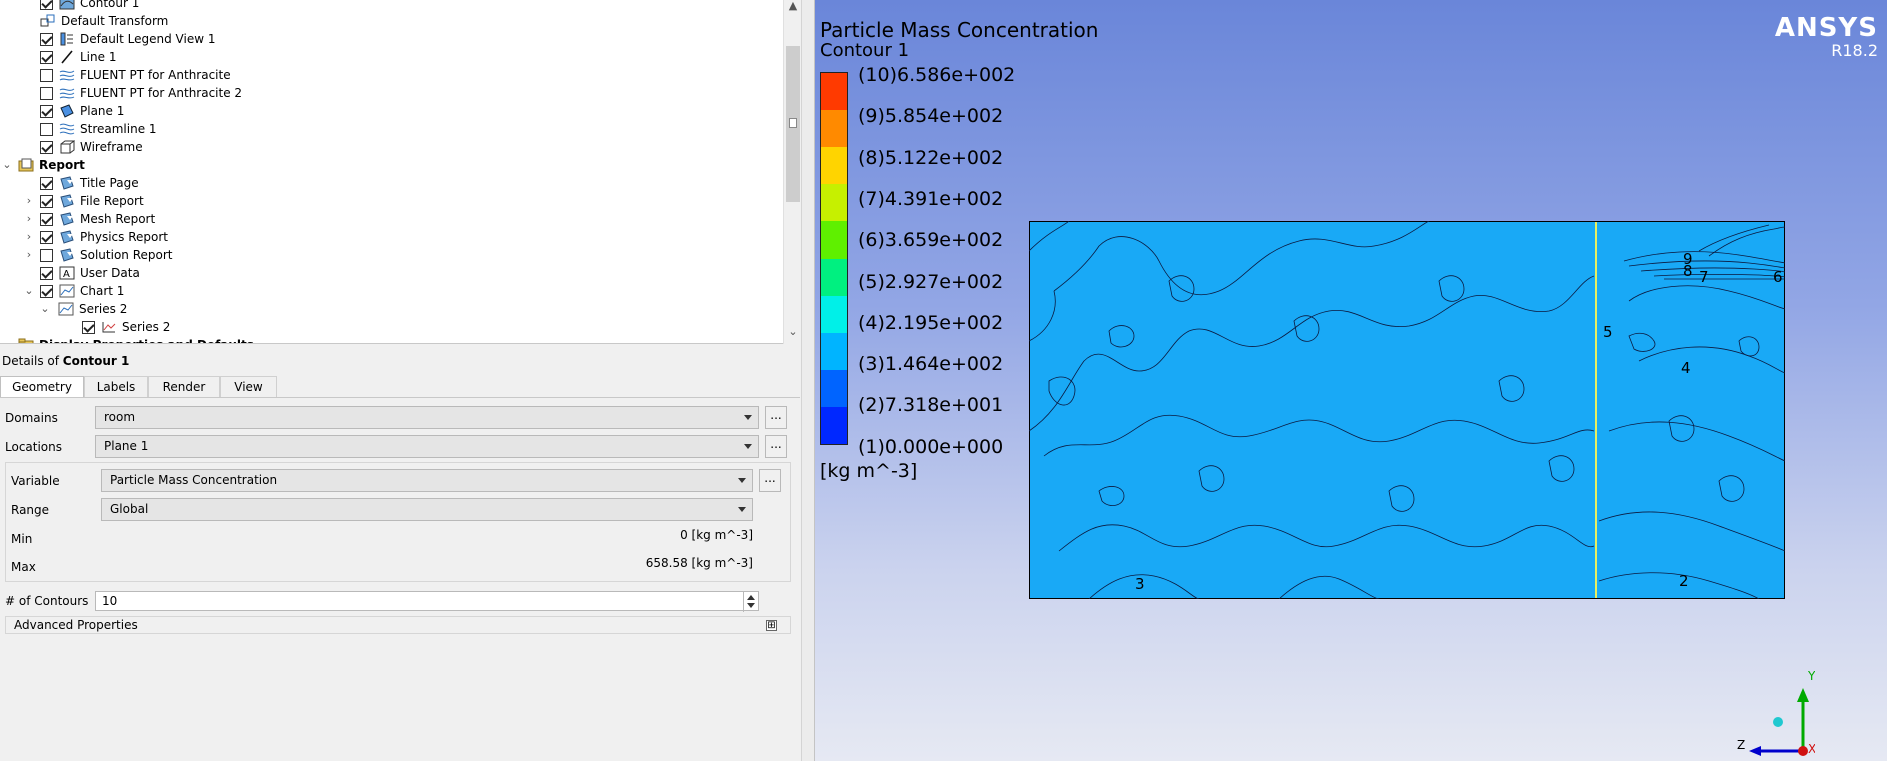 Image resolution: width=1887 pixels, height=761 pixels. I want to click on tree-item: Line 1, so click(390, 57).